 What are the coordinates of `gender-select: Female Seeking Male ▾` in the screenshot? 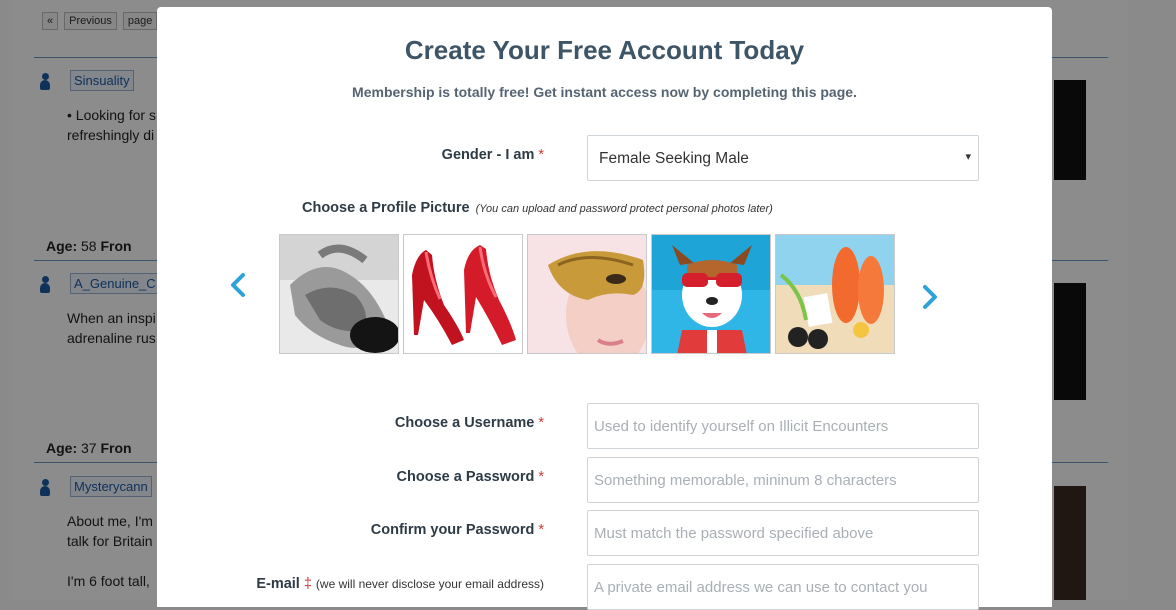 It's located at (783, 158).